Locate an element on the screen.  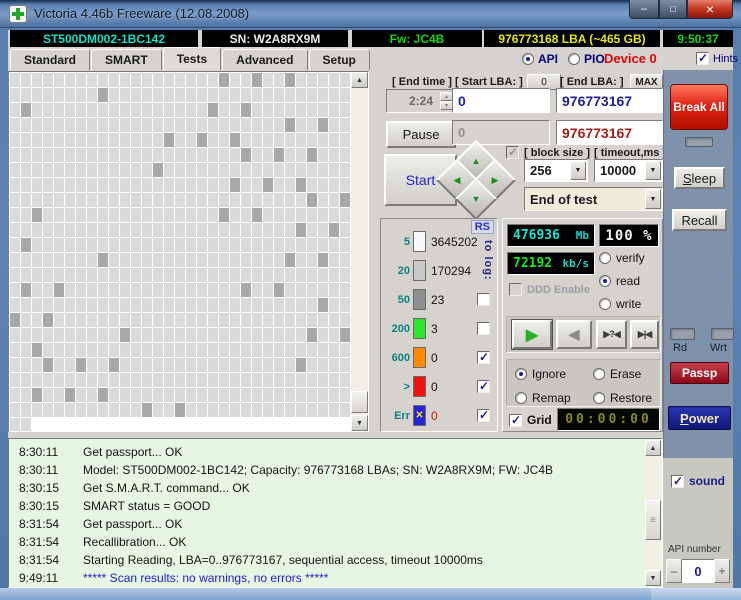
scroll-up-icon: ▲ is located at coordinates (359, 80).